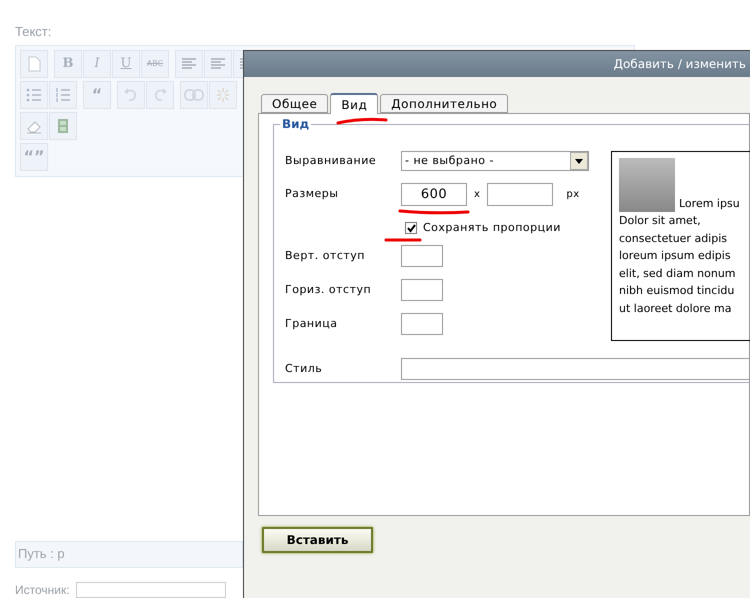 This screenshot has height=598, width=750. I want to click on field-label: Стиль, so click(304, 368).